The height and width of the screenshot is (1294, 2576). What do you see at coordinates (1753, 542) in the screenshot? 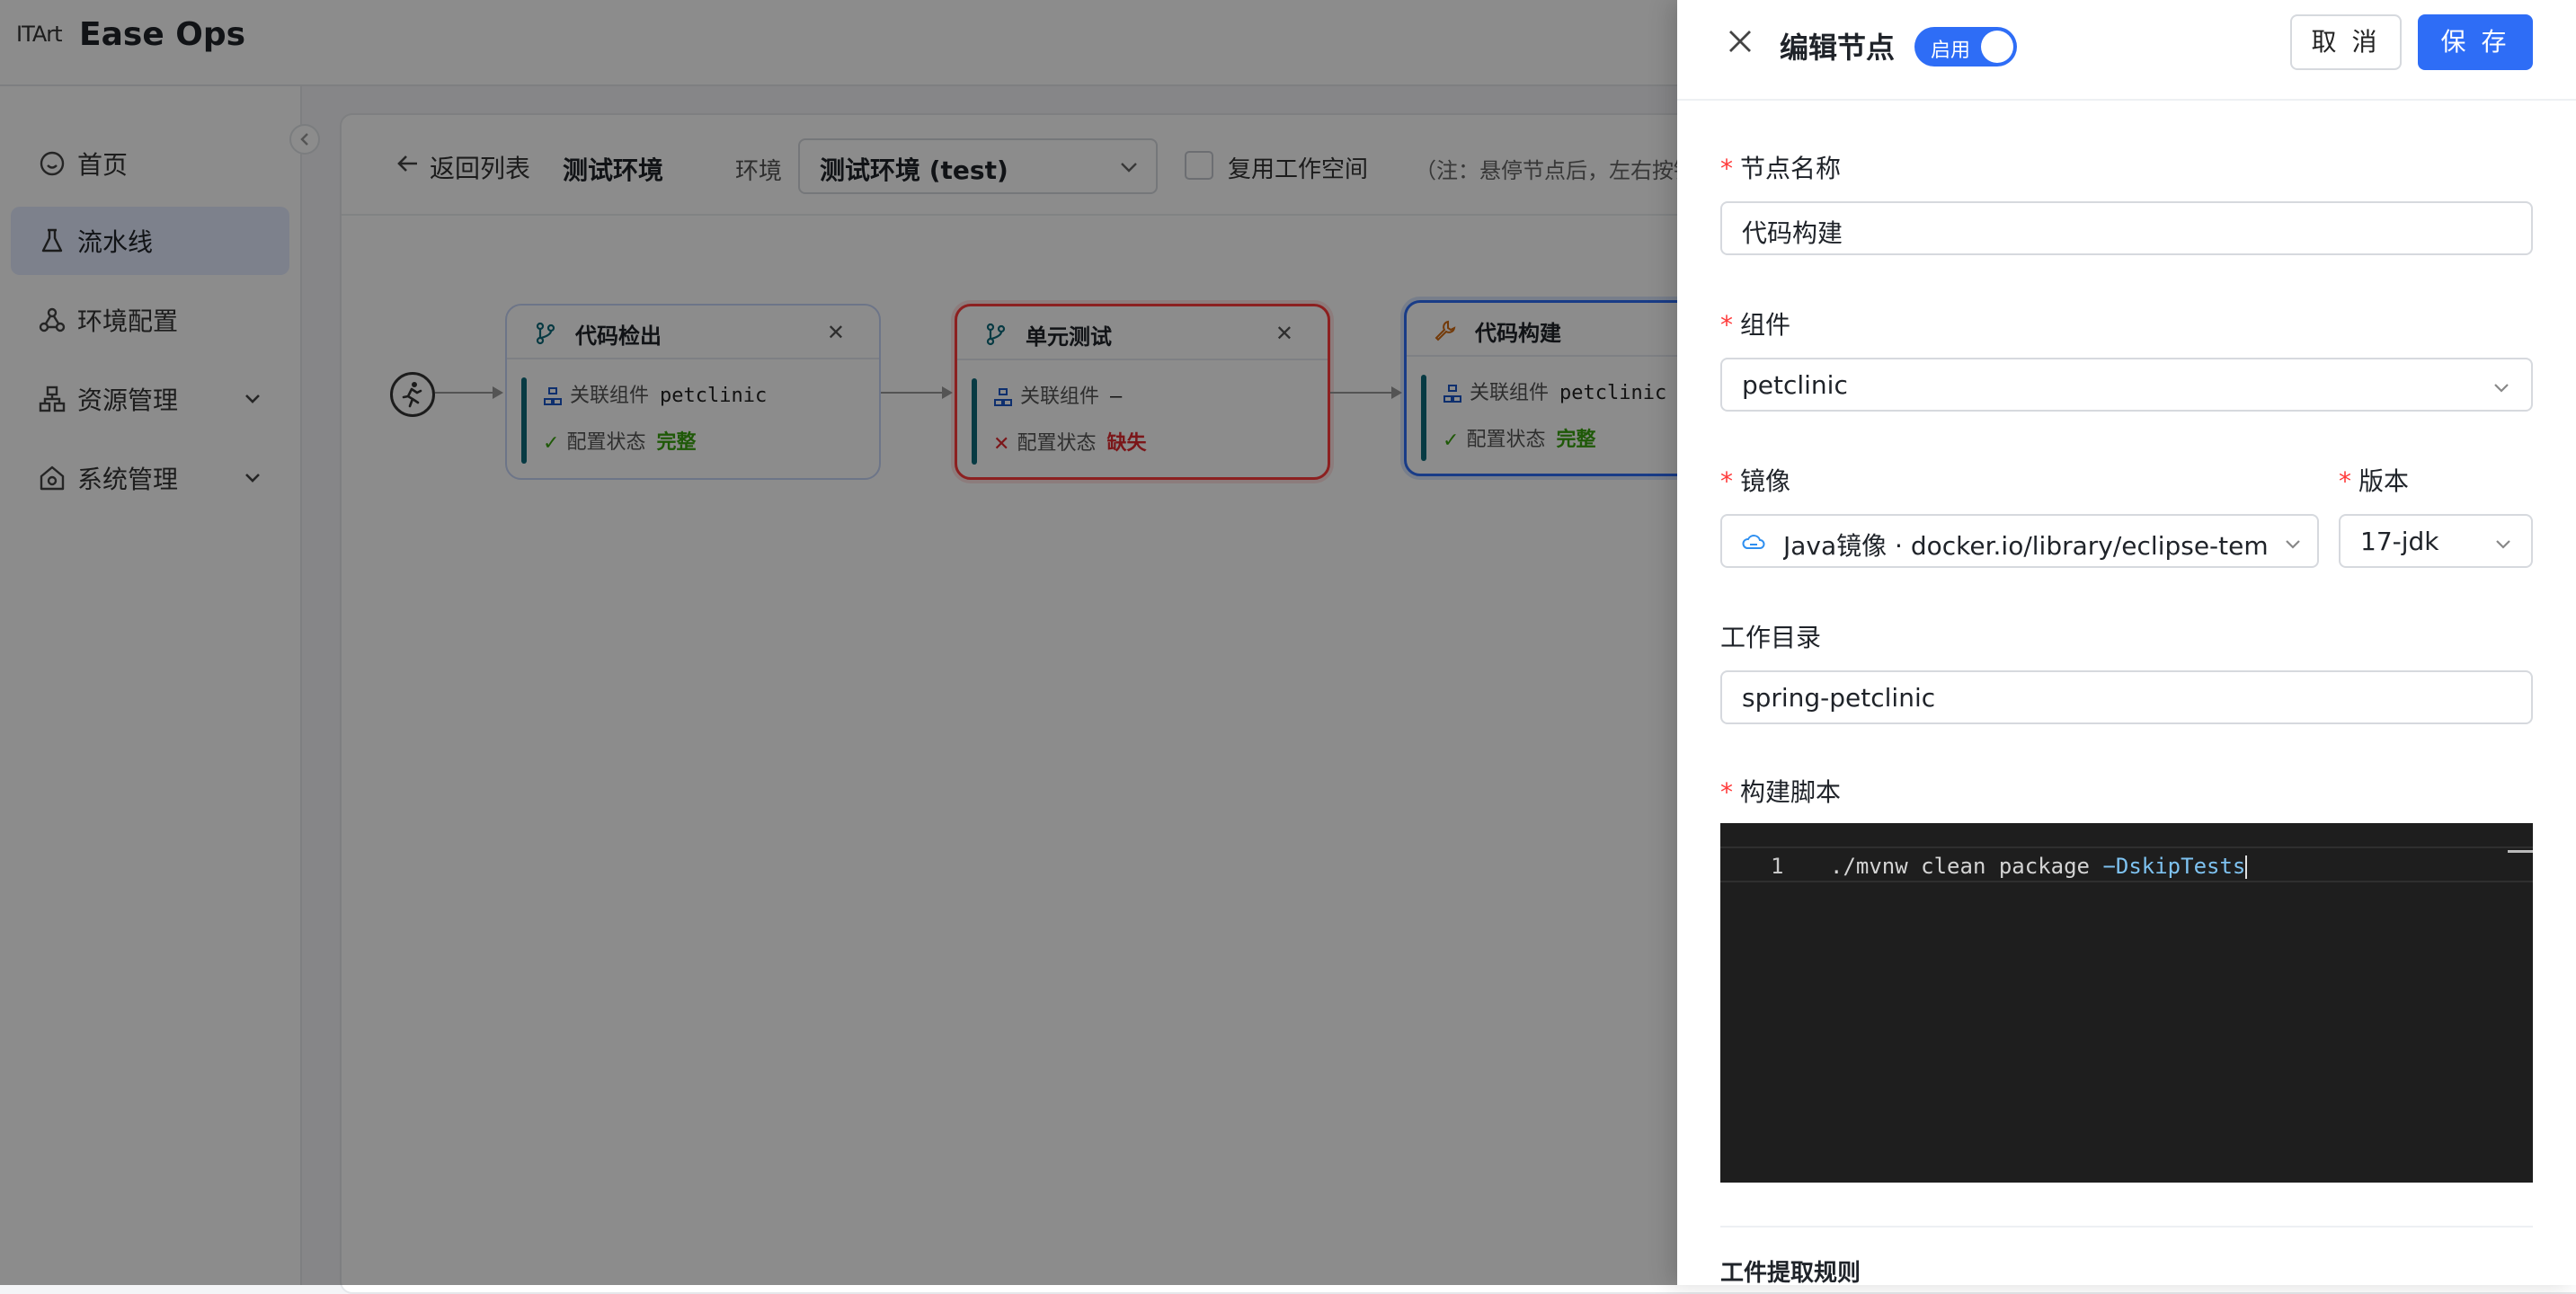
I see `cloud-icon` at bounding box center [1753, 542].